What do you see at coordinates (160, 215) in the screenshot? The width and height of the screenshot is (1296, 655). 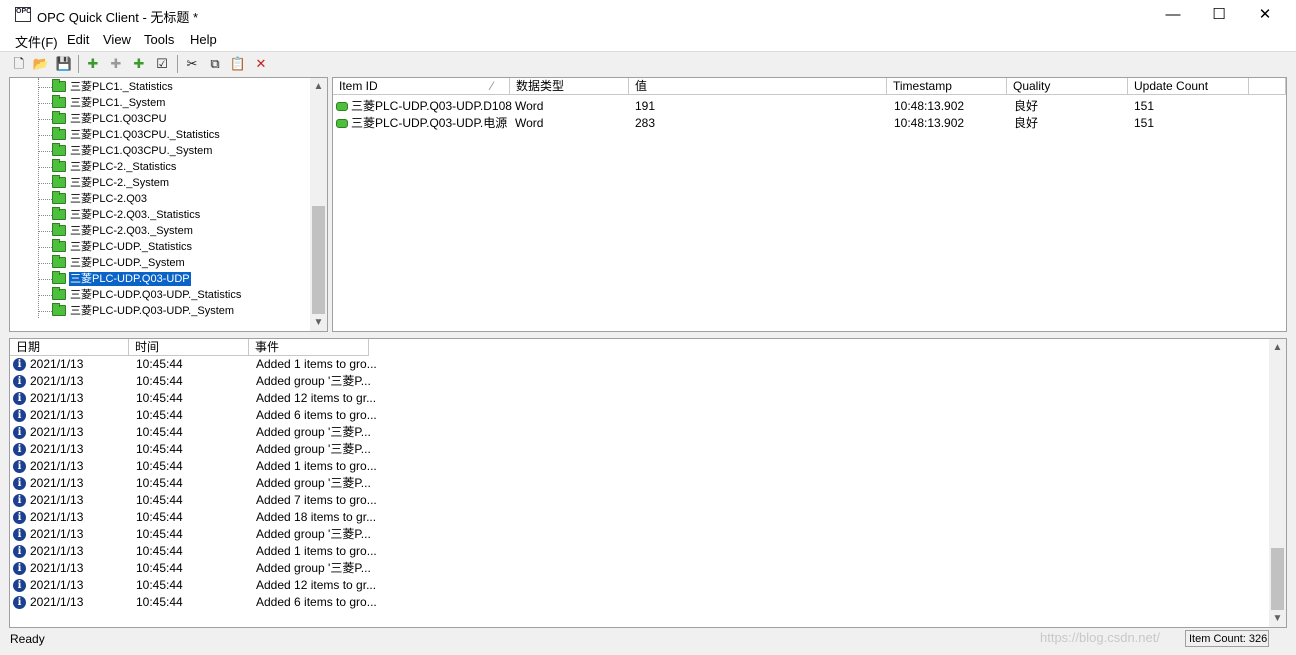 I see `tree-item: 三菱PLC-2.Q03._Statistics` at bounding box center [160, 215].